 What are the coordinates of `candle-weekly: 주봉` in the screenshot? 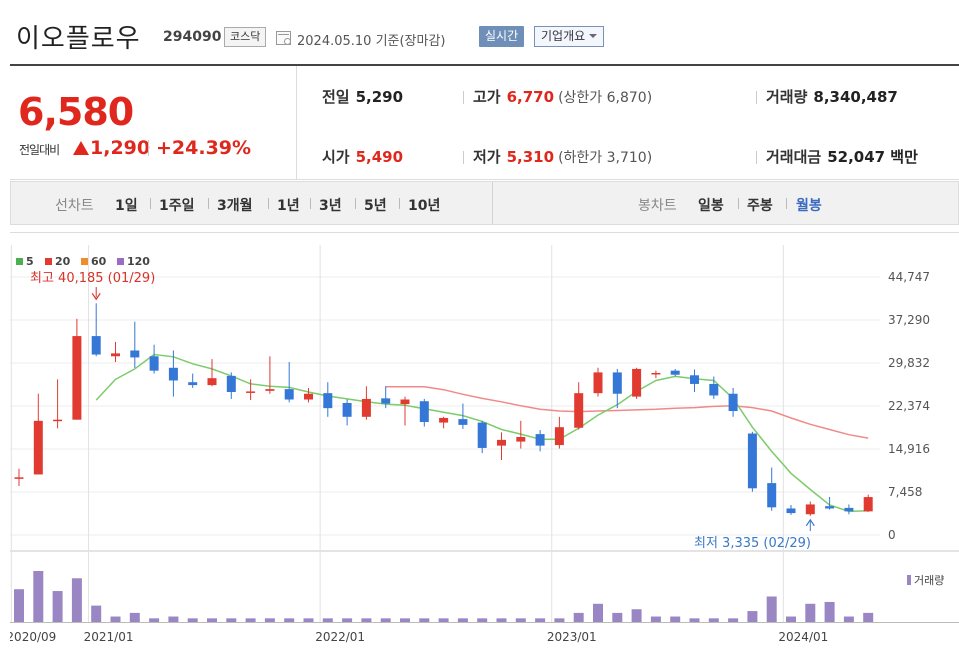 It's located at (760, 205).